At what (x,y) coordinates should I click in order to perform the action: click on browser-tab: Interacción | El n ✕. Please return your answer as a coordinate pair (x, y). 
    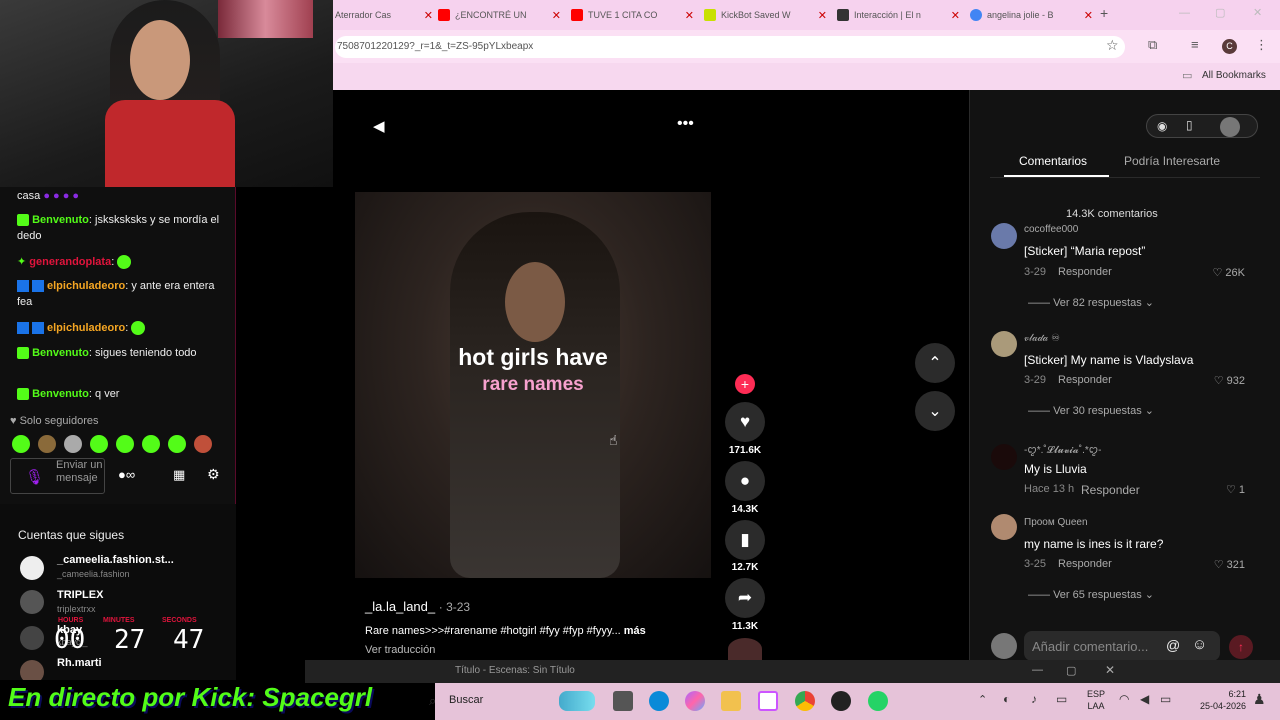
    Looking at the image, I should click on (899, 15).